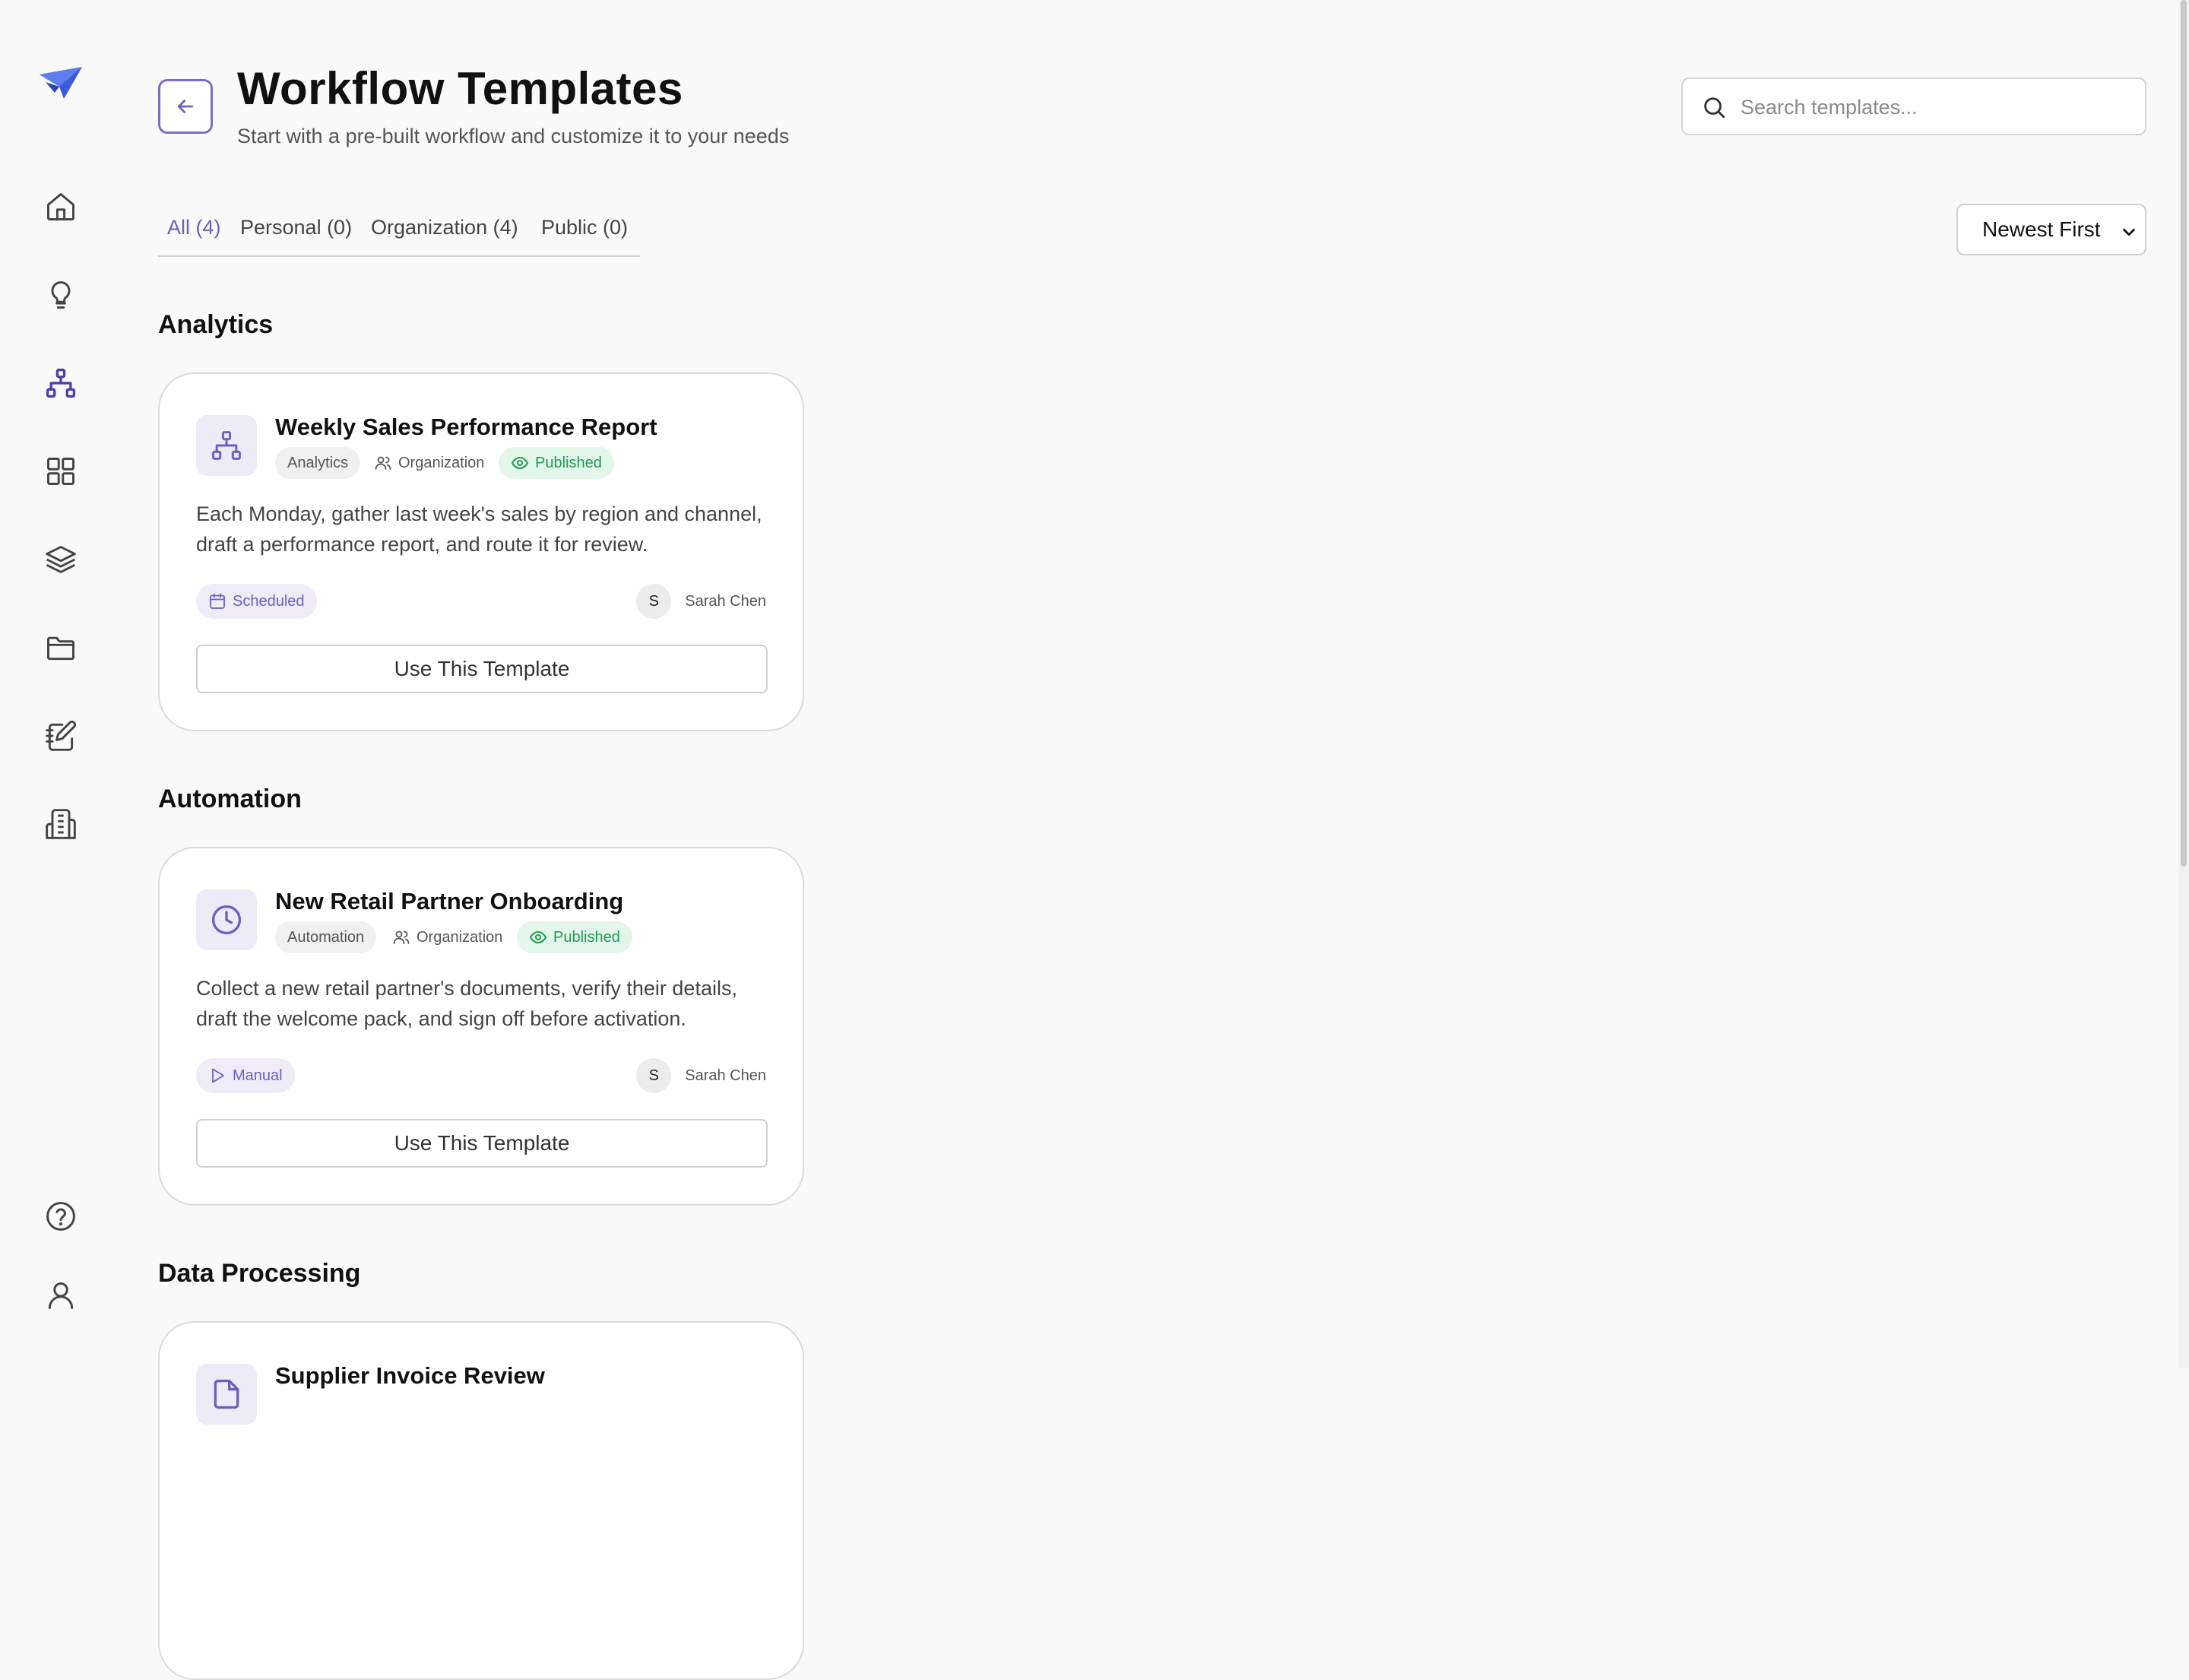 The height and width of the screenshot is (1680, 2189). I want to click on notebook-pen-icon, so click(61, 736).